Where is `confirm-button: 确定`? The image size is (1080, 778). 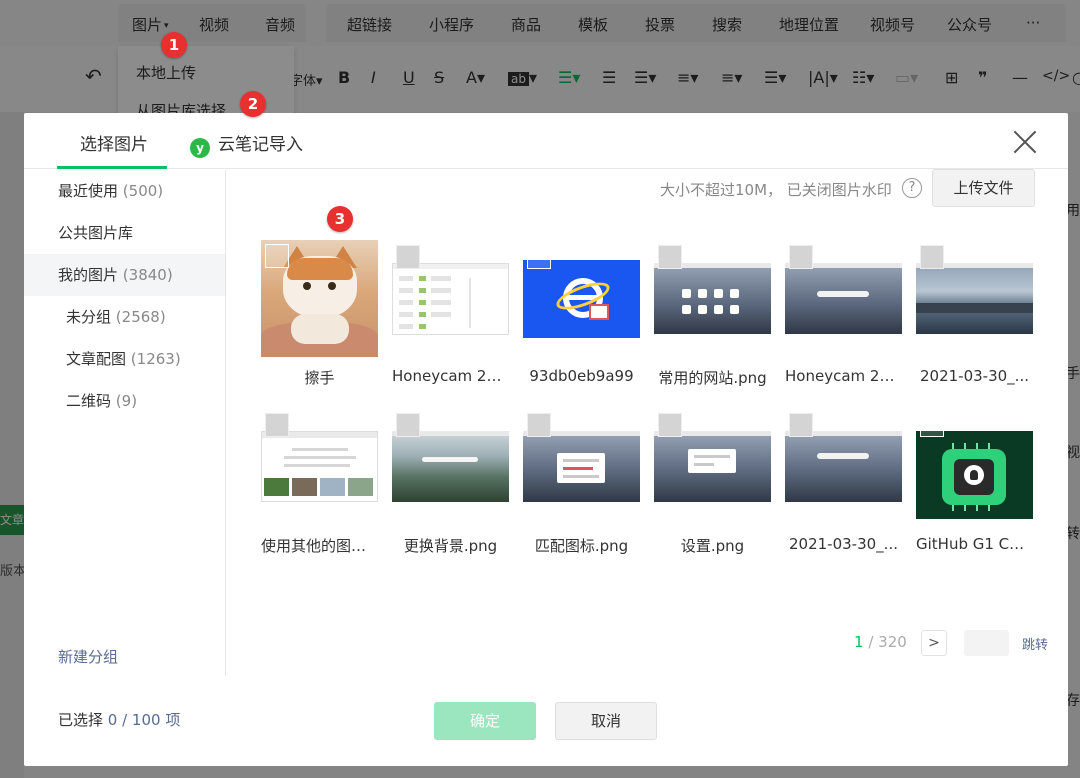
confirm-button: 确定 is located at coordinates (485, 721).